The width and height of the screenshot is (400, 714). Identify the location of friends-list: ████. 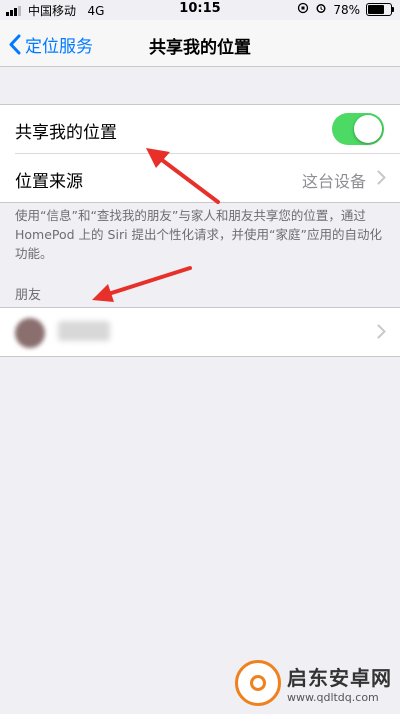
(200, 332).